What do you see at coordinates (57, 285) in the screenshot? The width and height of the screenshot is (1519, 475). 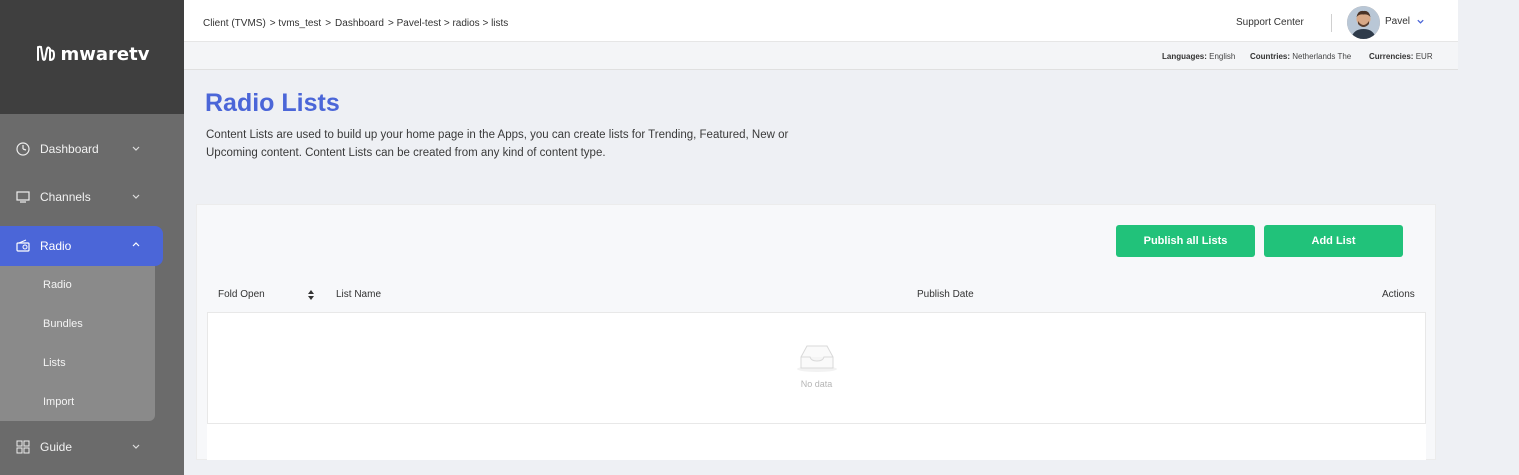 I see `submenu-item-radio: Radio` at bounding box center [57, 285].